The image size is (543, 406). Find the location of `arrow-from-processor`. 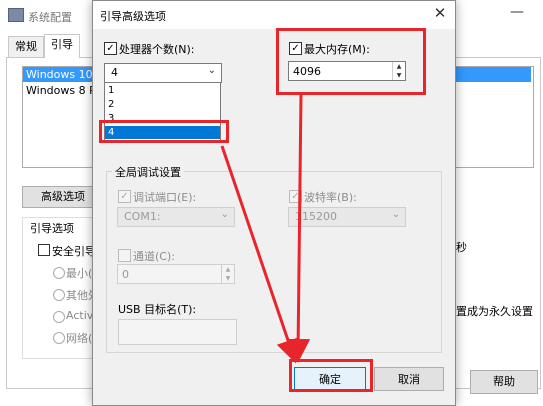

arrow-from-processor is located at coordinates (260, 254).